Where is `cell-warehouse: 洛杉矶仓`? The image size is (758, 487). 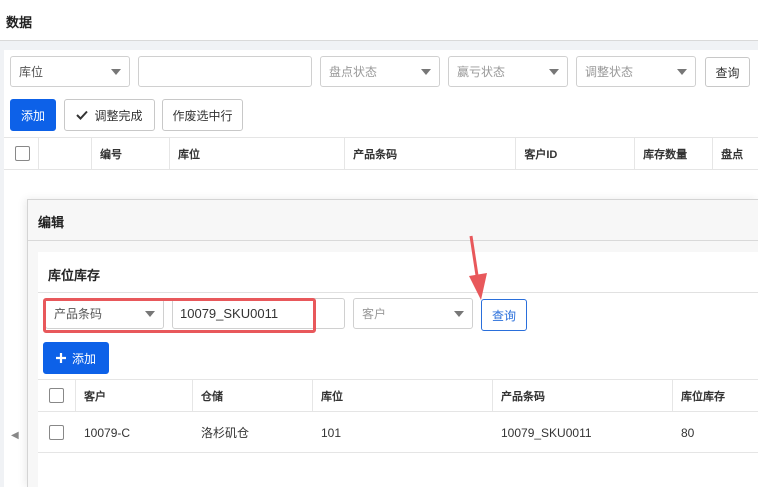
cell-warehouse: 洛杉矶仓 is located at coordinates (225, 433).